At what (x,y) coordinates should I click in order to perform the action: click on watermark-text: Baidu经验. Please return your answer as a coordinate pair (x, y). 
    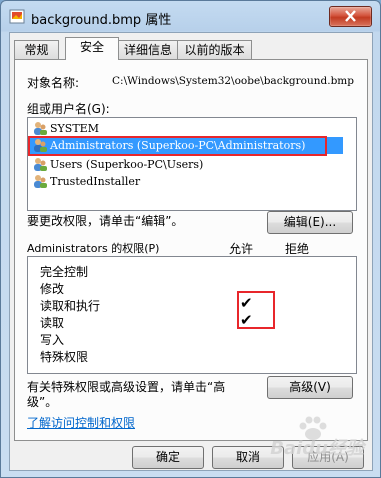
    Looking at the image, I should click on (317, 448).